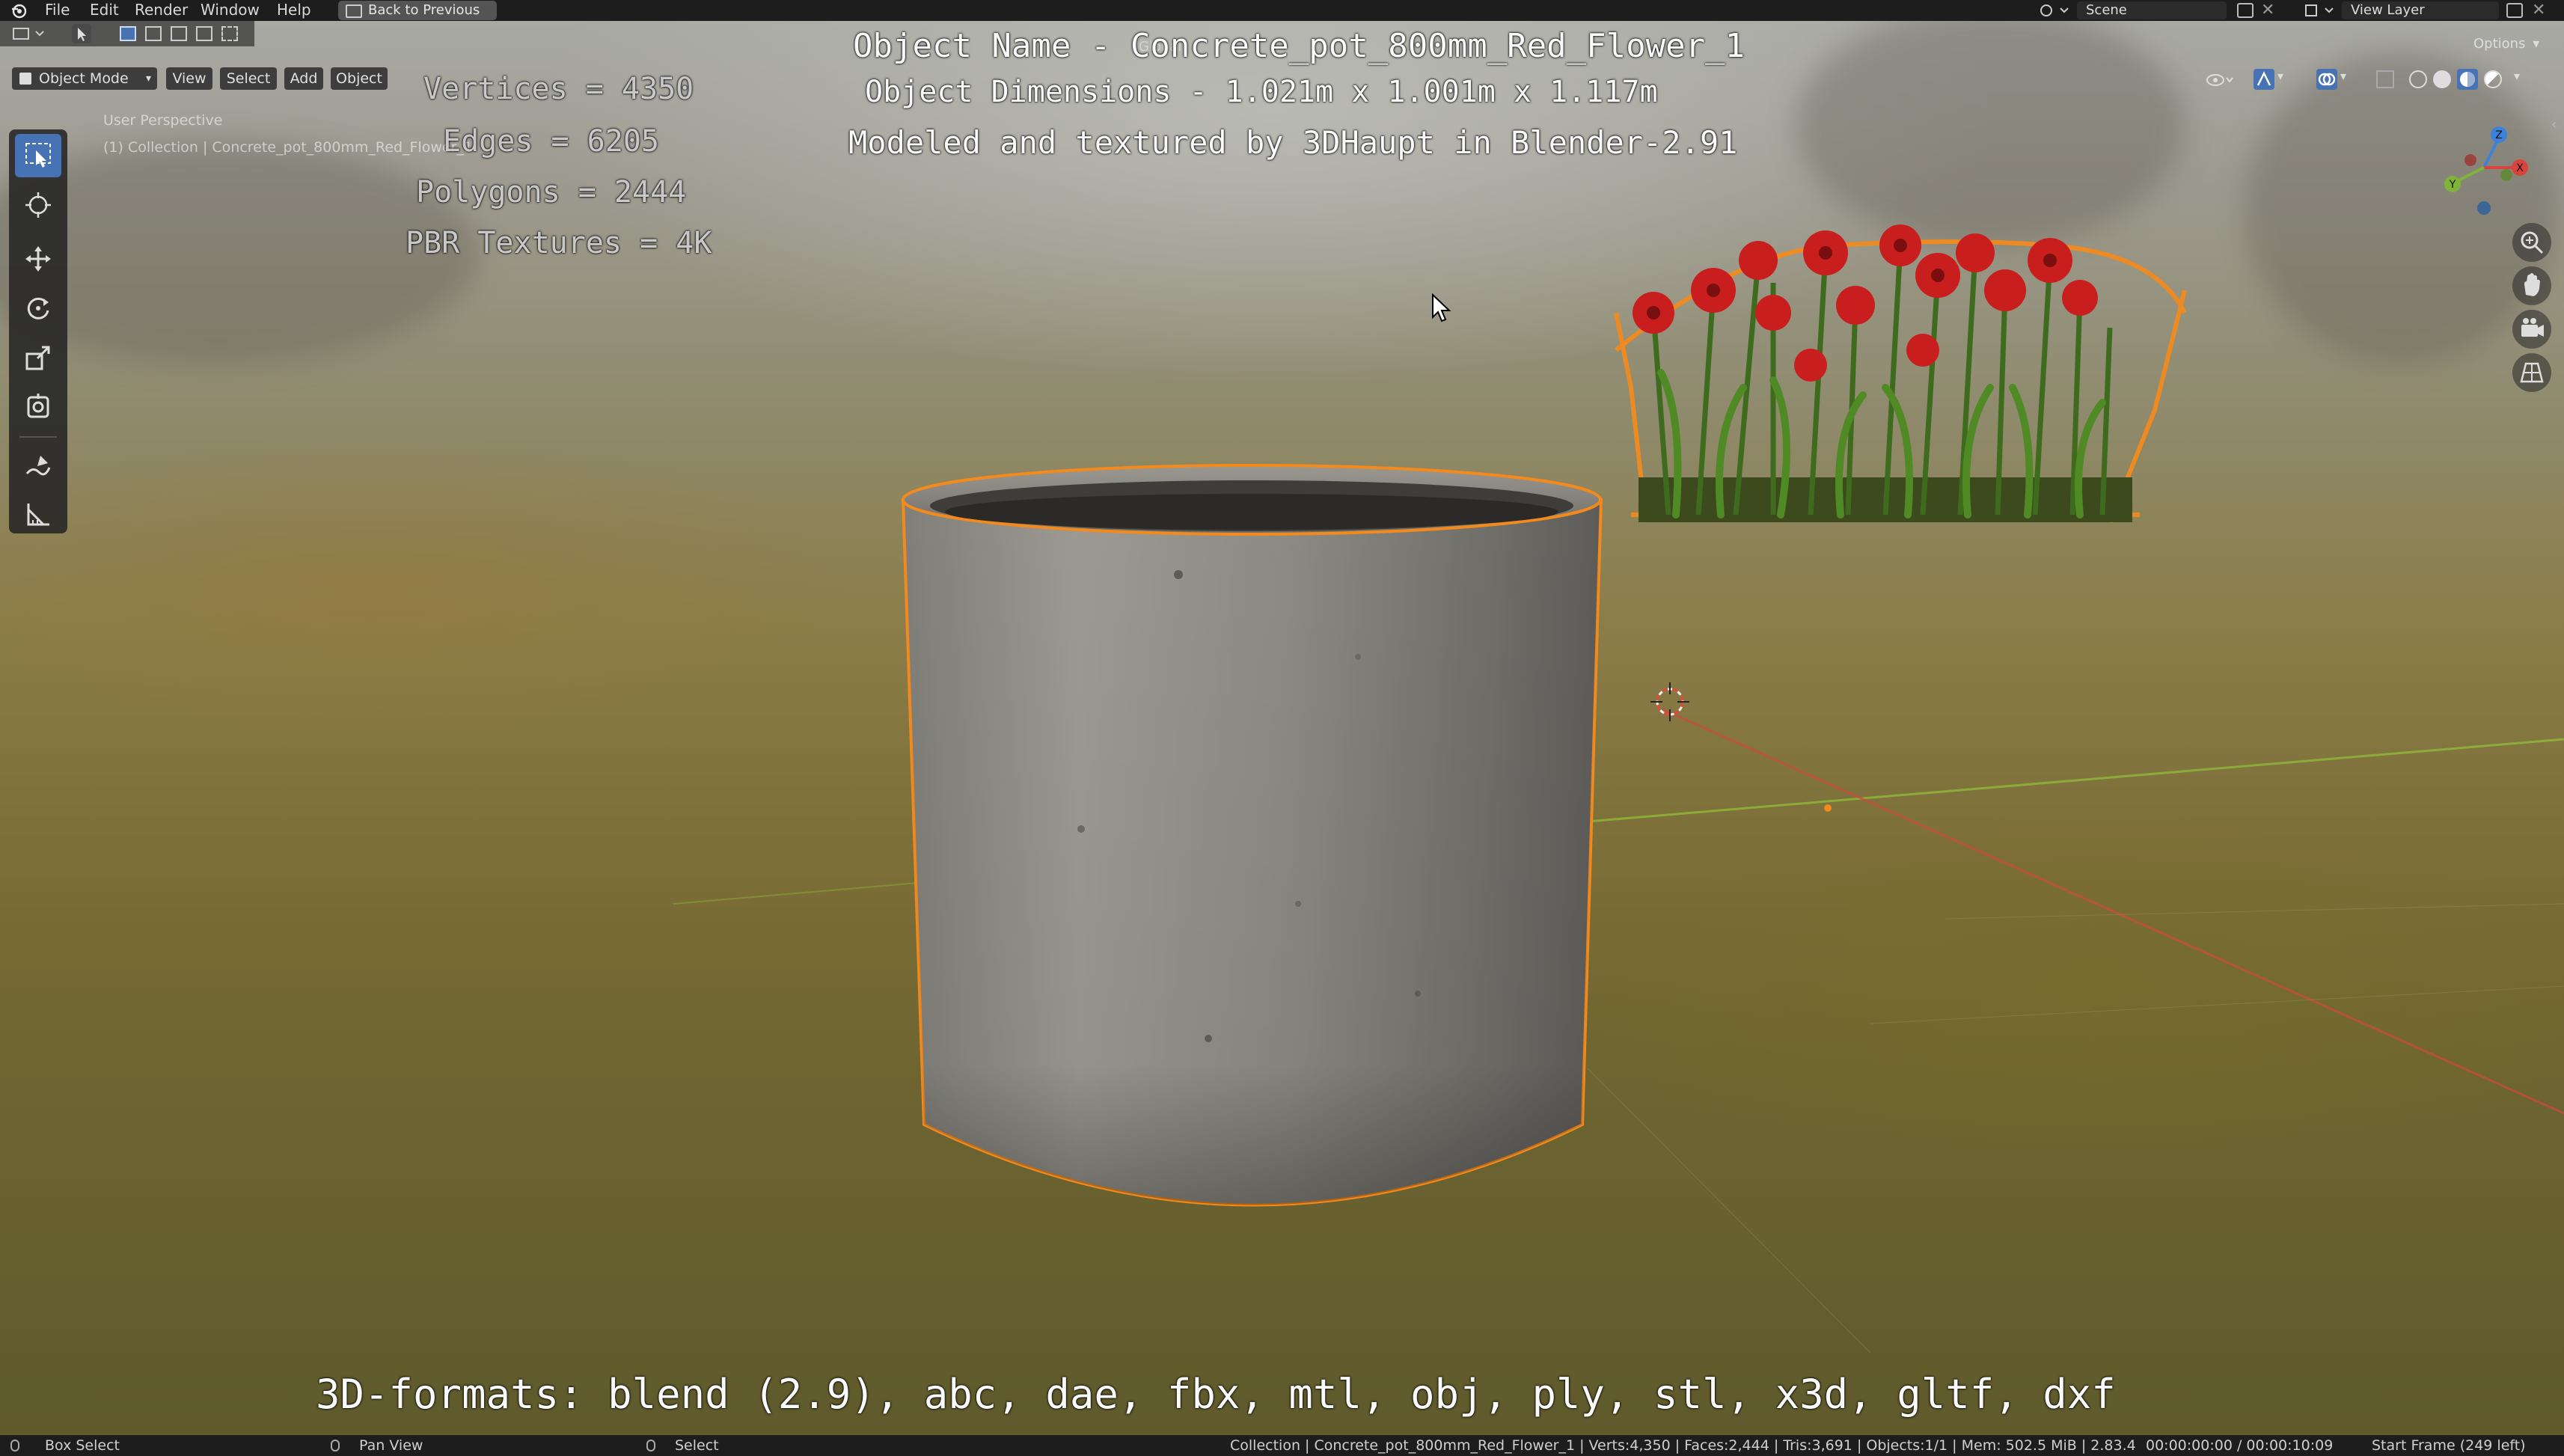 The image size is (2564, 1456). I want to click on object-menu-button: Object, so click(359, 78).